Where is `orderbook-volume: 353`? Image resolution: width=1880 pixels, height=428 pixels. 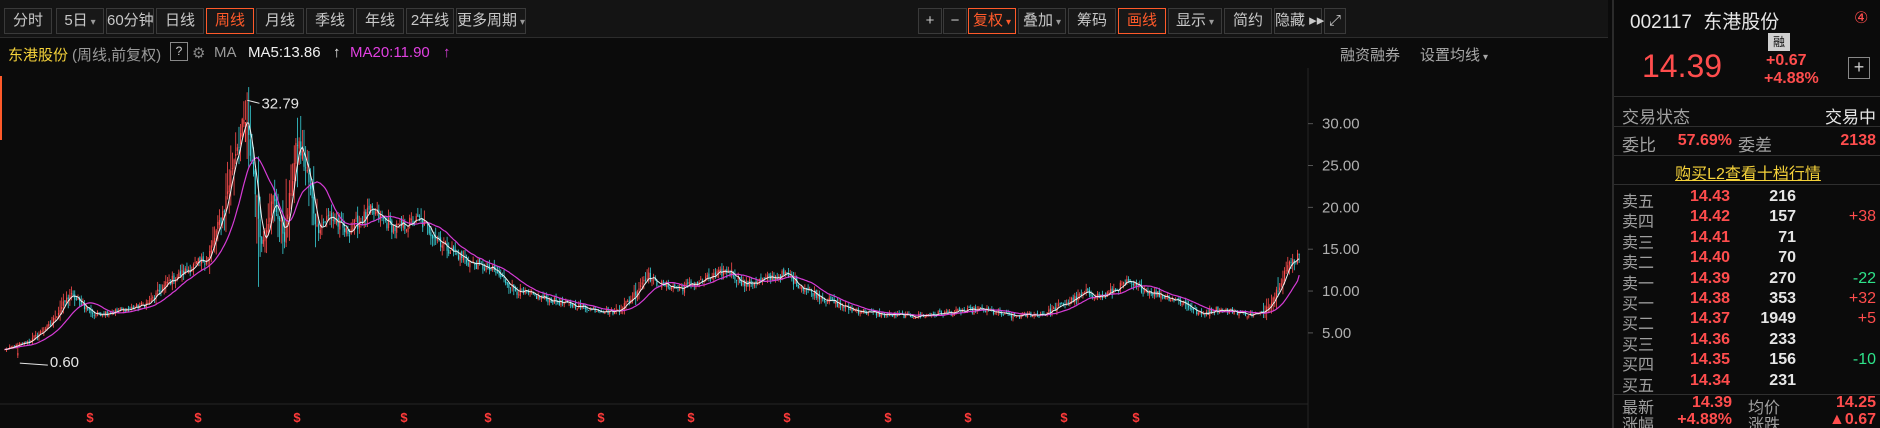
orderbook-volume: 353 is located at coordinates (1782, 298).